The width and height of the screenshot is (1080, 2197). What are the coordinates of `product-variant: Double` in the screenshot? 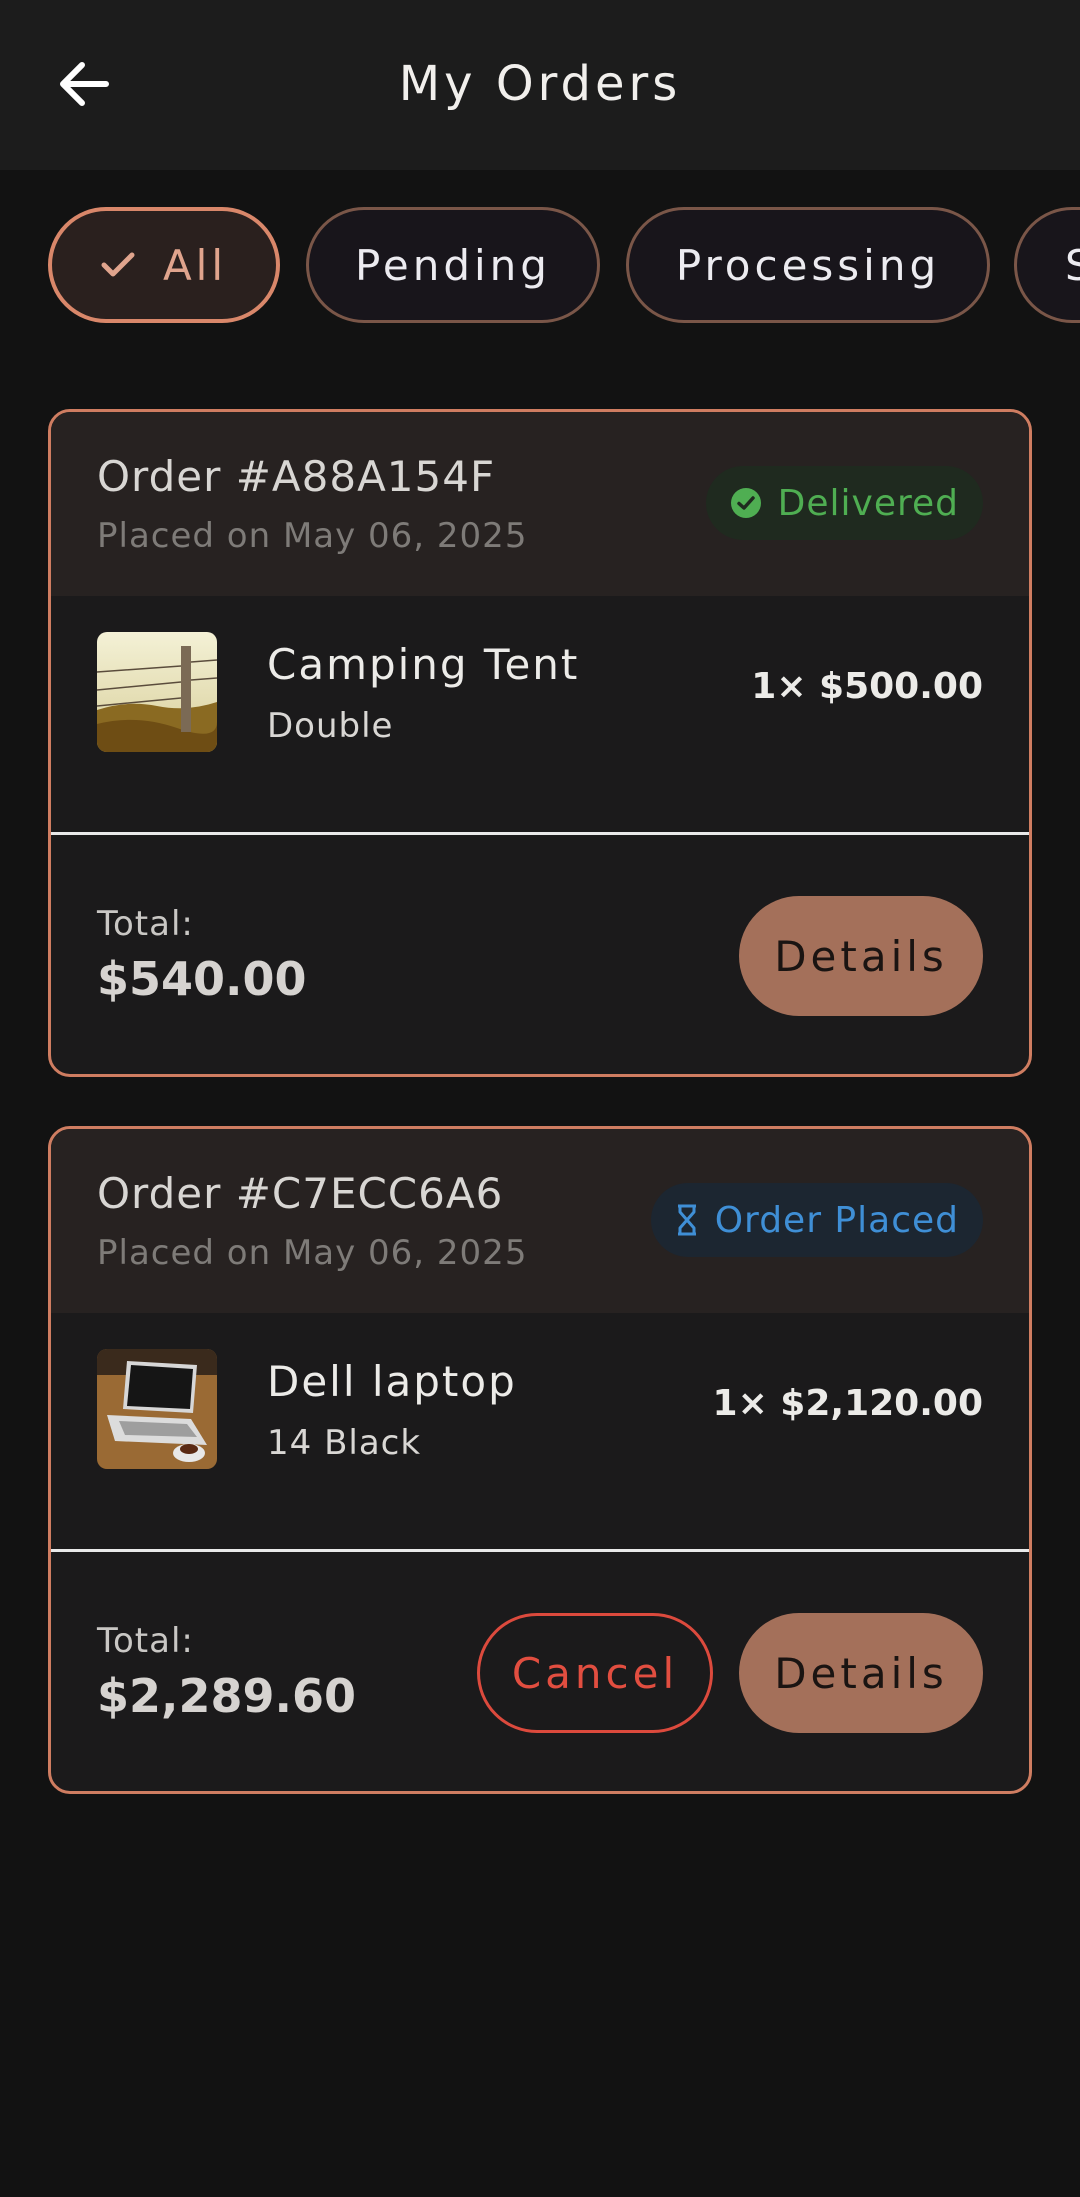 It's located at (330, 726).